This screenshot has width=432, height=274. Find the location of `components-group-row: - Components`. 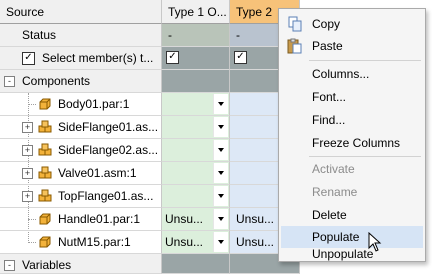

components-group-row: - Components is located at coordinates (81, 81).